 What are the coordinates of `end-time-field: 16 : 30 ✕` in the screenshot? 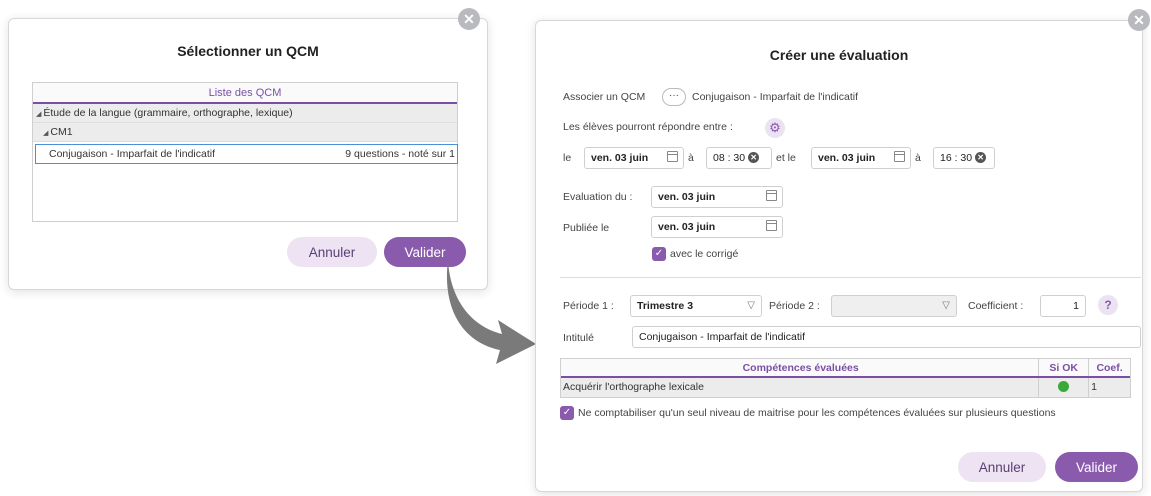 It's located at (964, 158).